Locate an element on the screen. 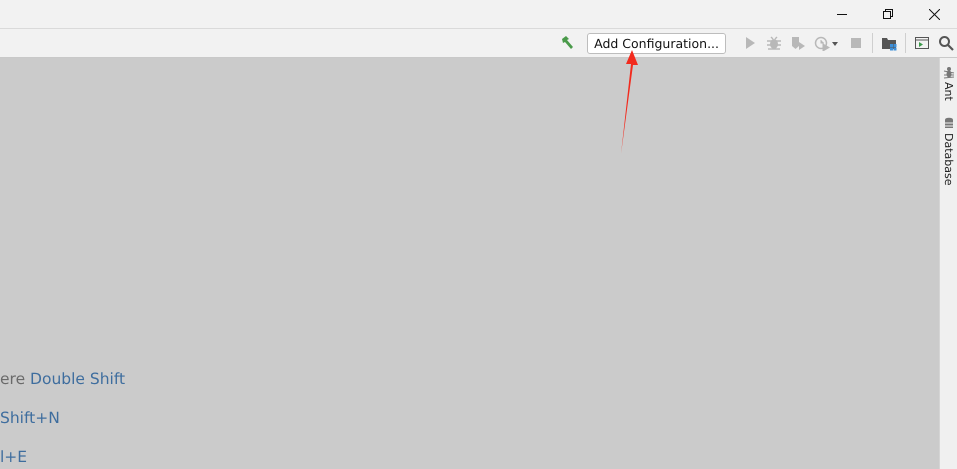  close-icon is located at coordinates (934, 14).